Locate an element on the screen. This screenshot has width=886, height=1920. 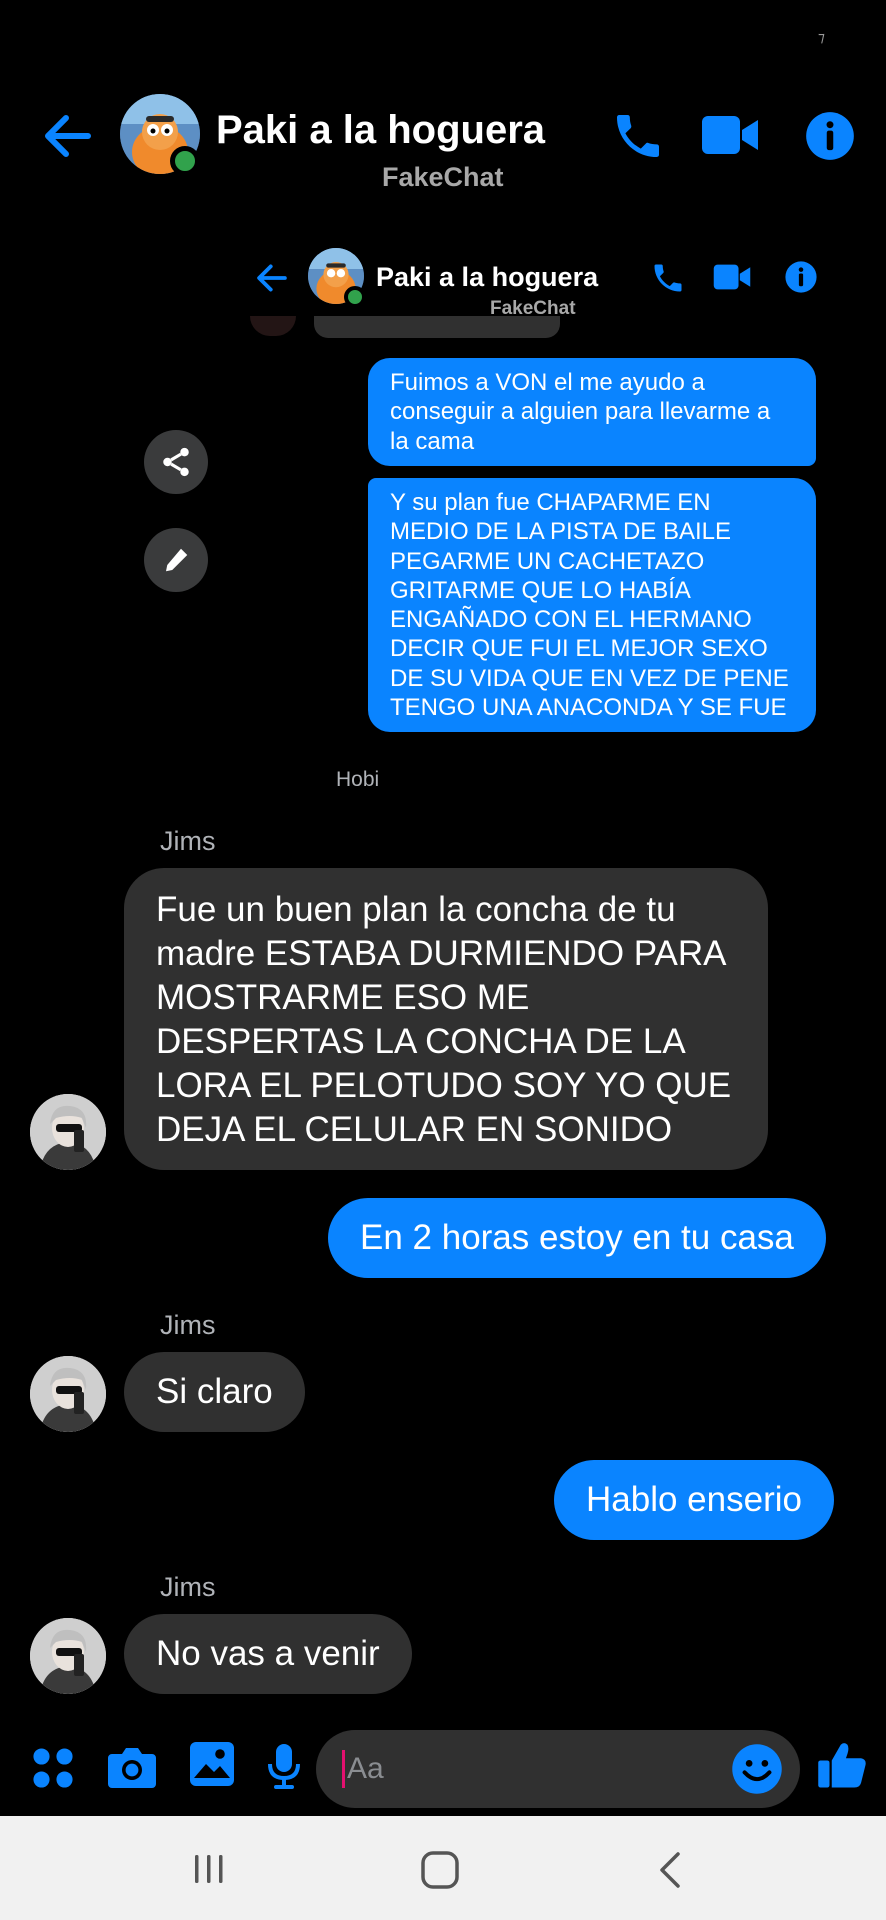
gallery-button is located at coordinates (212, 1764).